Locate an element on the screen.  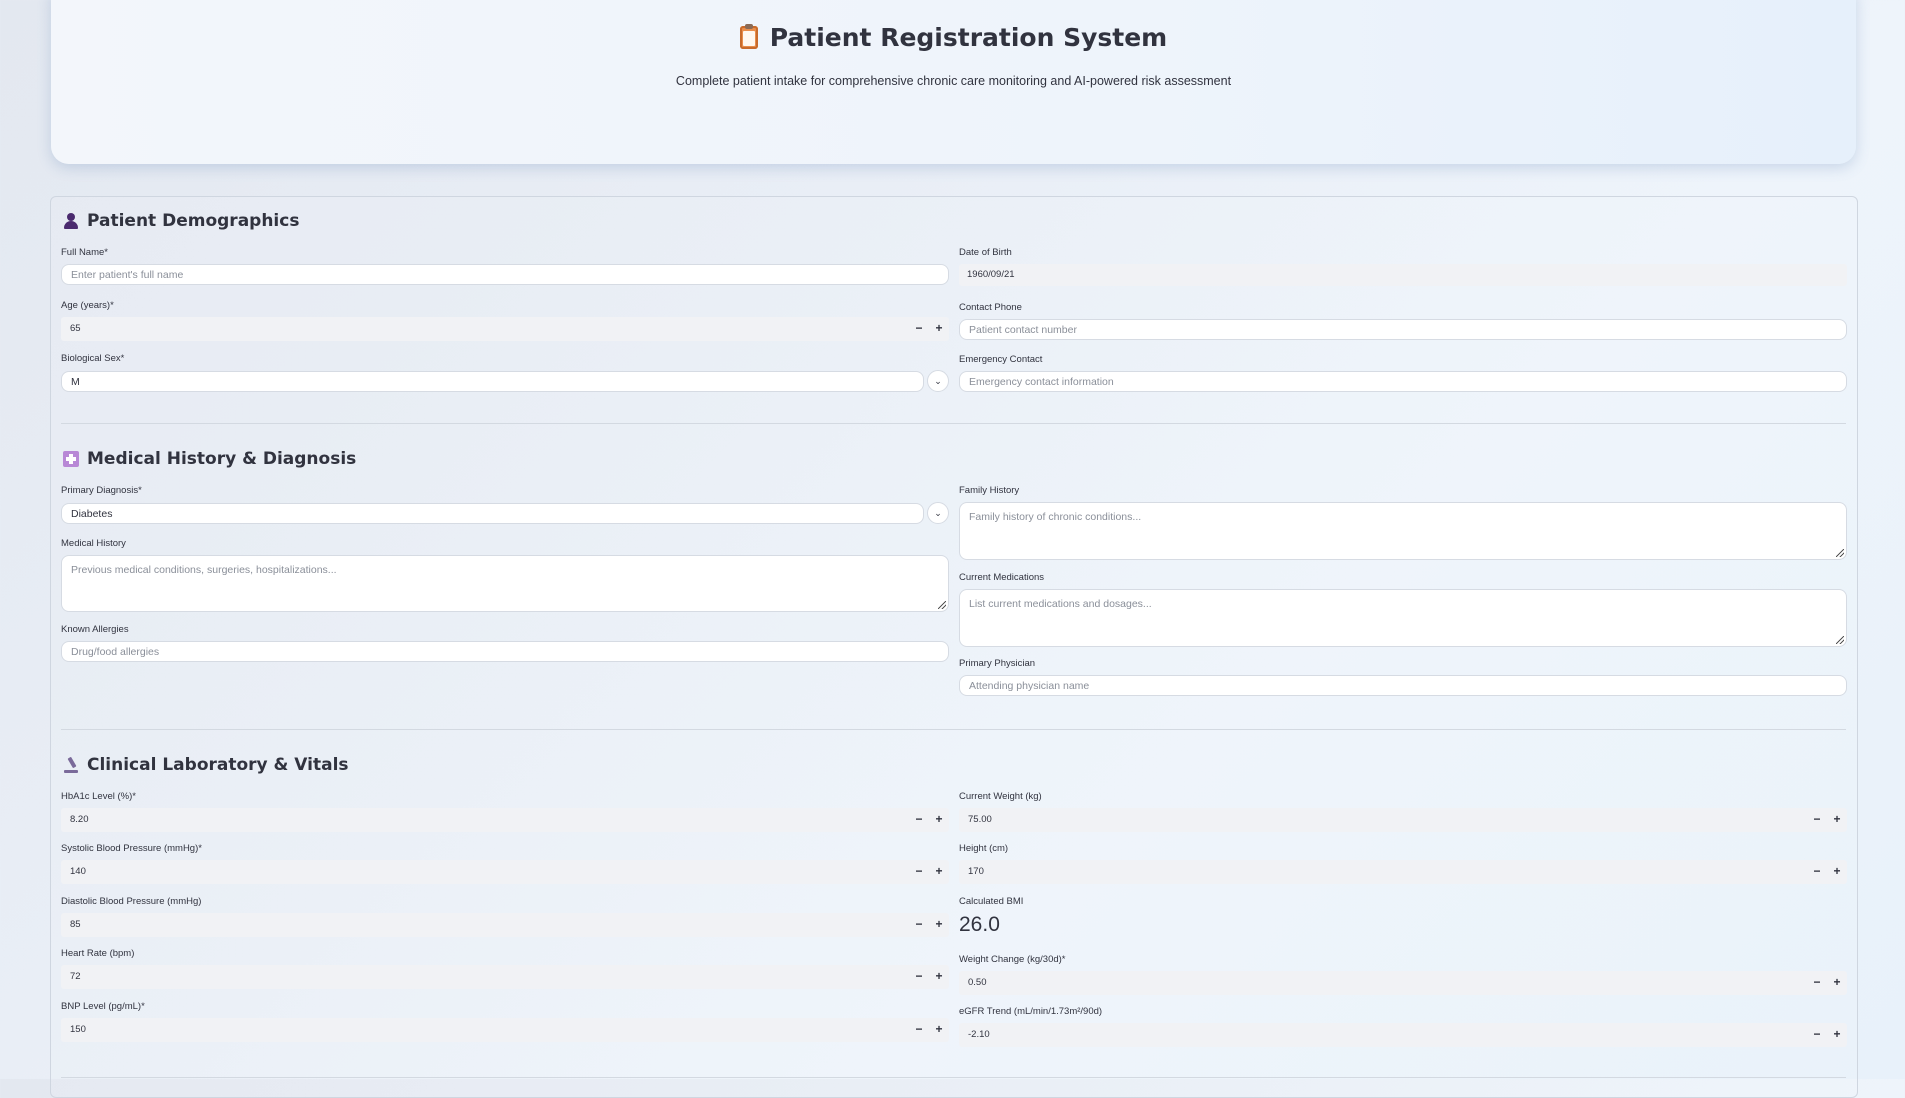
sex-select-value: M is located at coordinates (492, 381).